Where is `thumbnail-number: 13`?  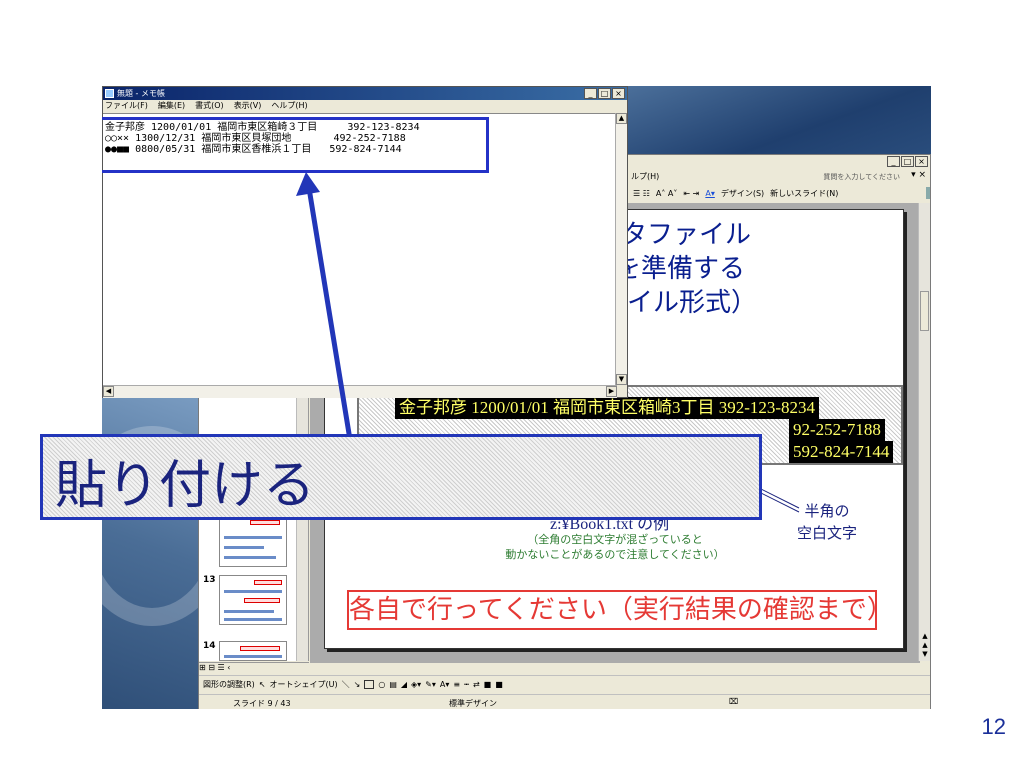 thumbnail-number: 13 is located at coordinates (209, 580).